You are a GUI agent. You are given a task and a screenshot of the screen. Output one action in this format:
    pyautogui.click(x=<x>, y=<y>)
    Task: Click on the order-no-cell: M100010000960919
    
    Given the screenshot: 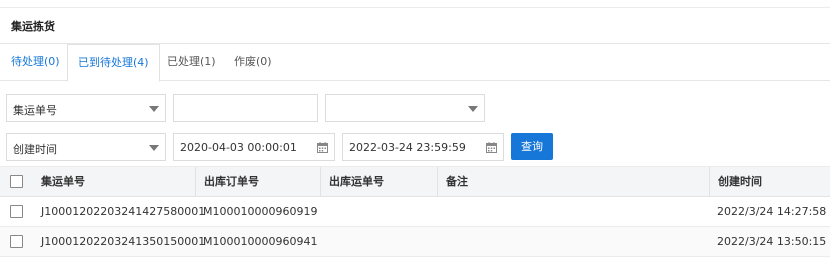 What is the action you would take?
    pyautogui.click(x=260, y=211)
    